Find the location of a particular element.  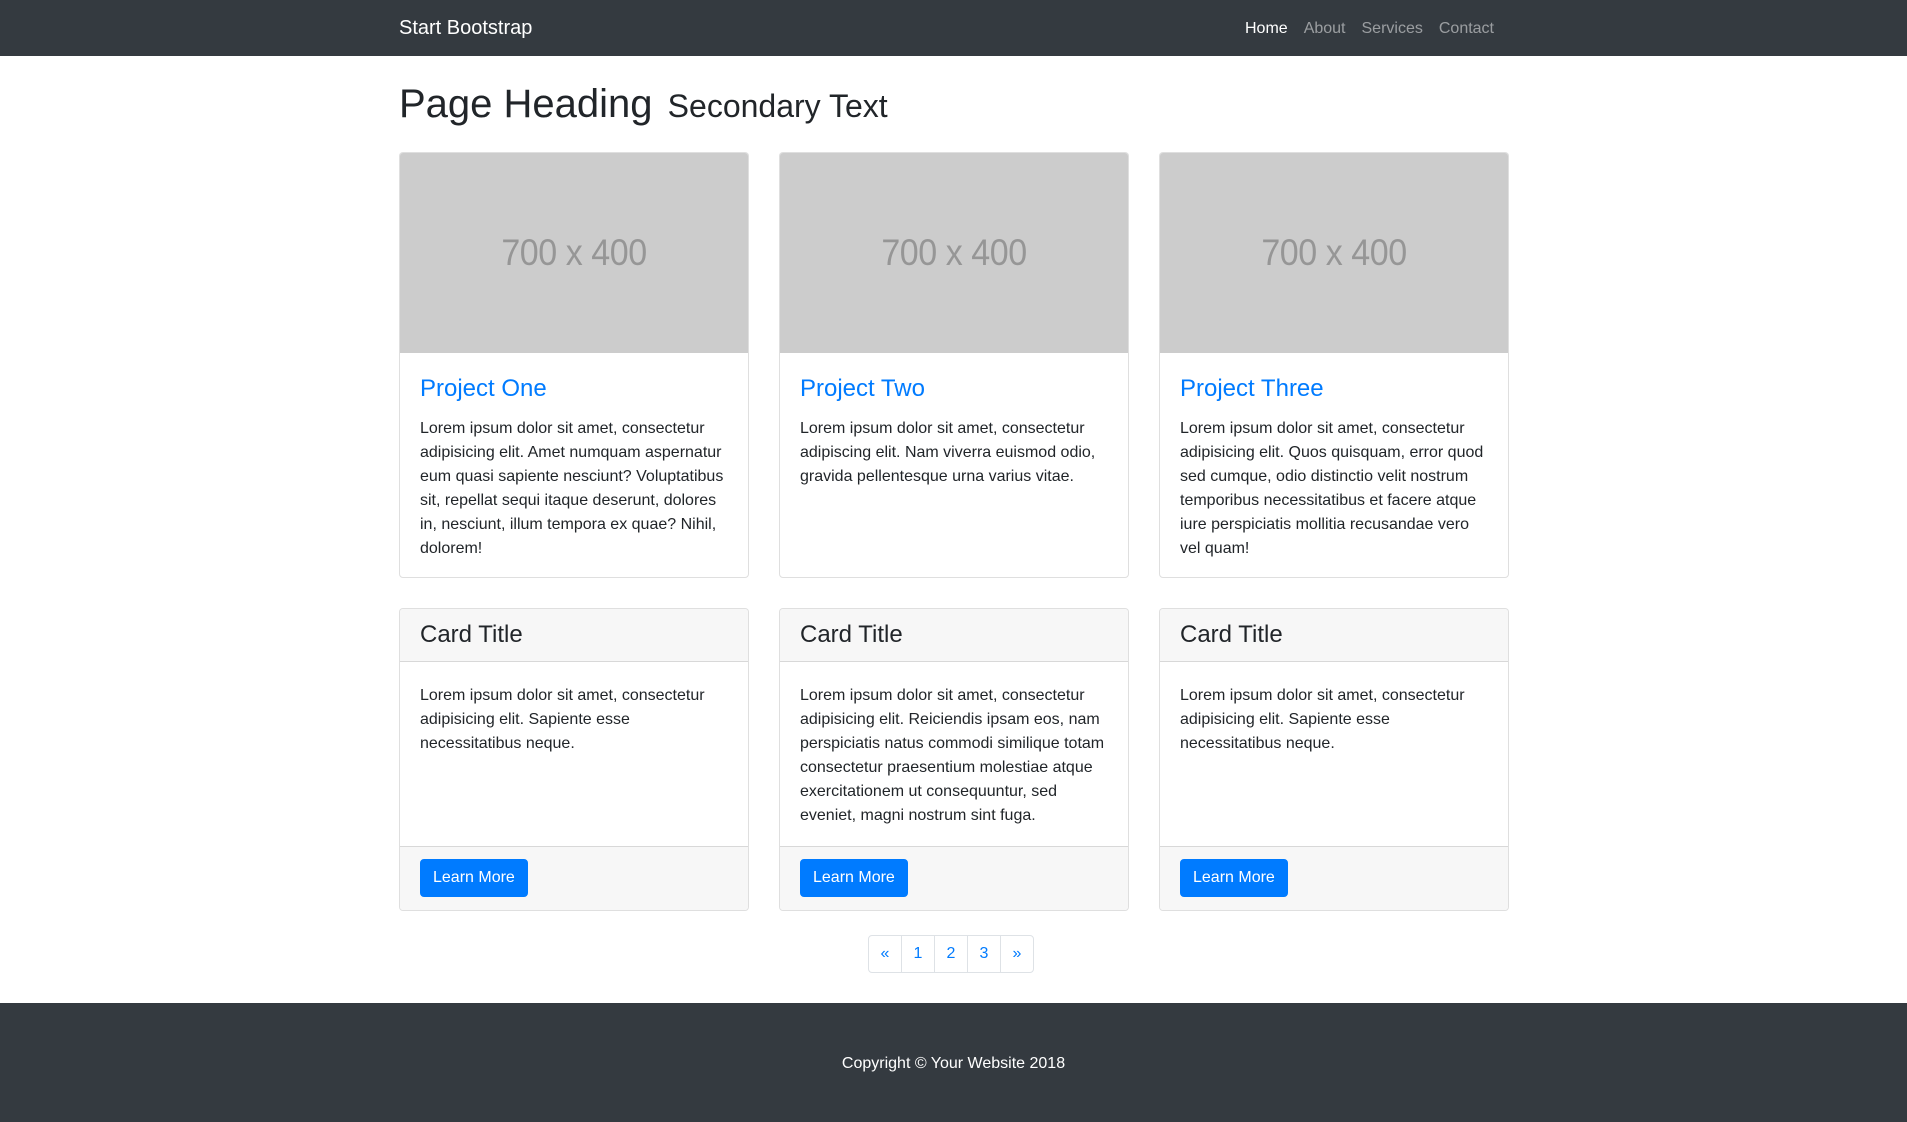

brand-link: Start Bootstrap is located at coordinates (465, 28).